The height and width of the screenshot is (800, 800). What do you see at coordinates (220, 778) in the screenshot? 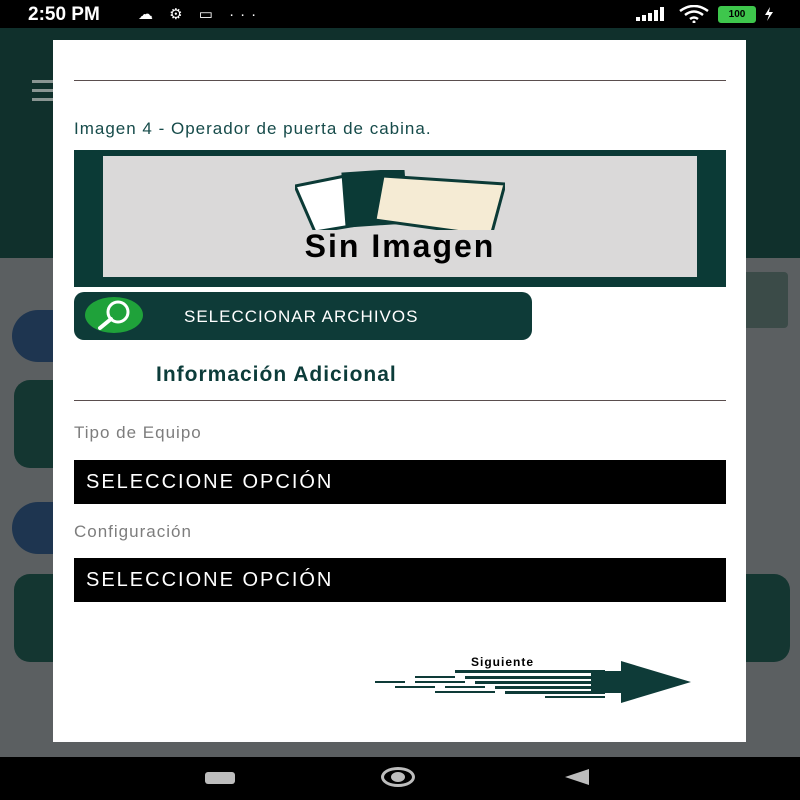
I see `recent-apps-icon` at bounding box center [220, 778].